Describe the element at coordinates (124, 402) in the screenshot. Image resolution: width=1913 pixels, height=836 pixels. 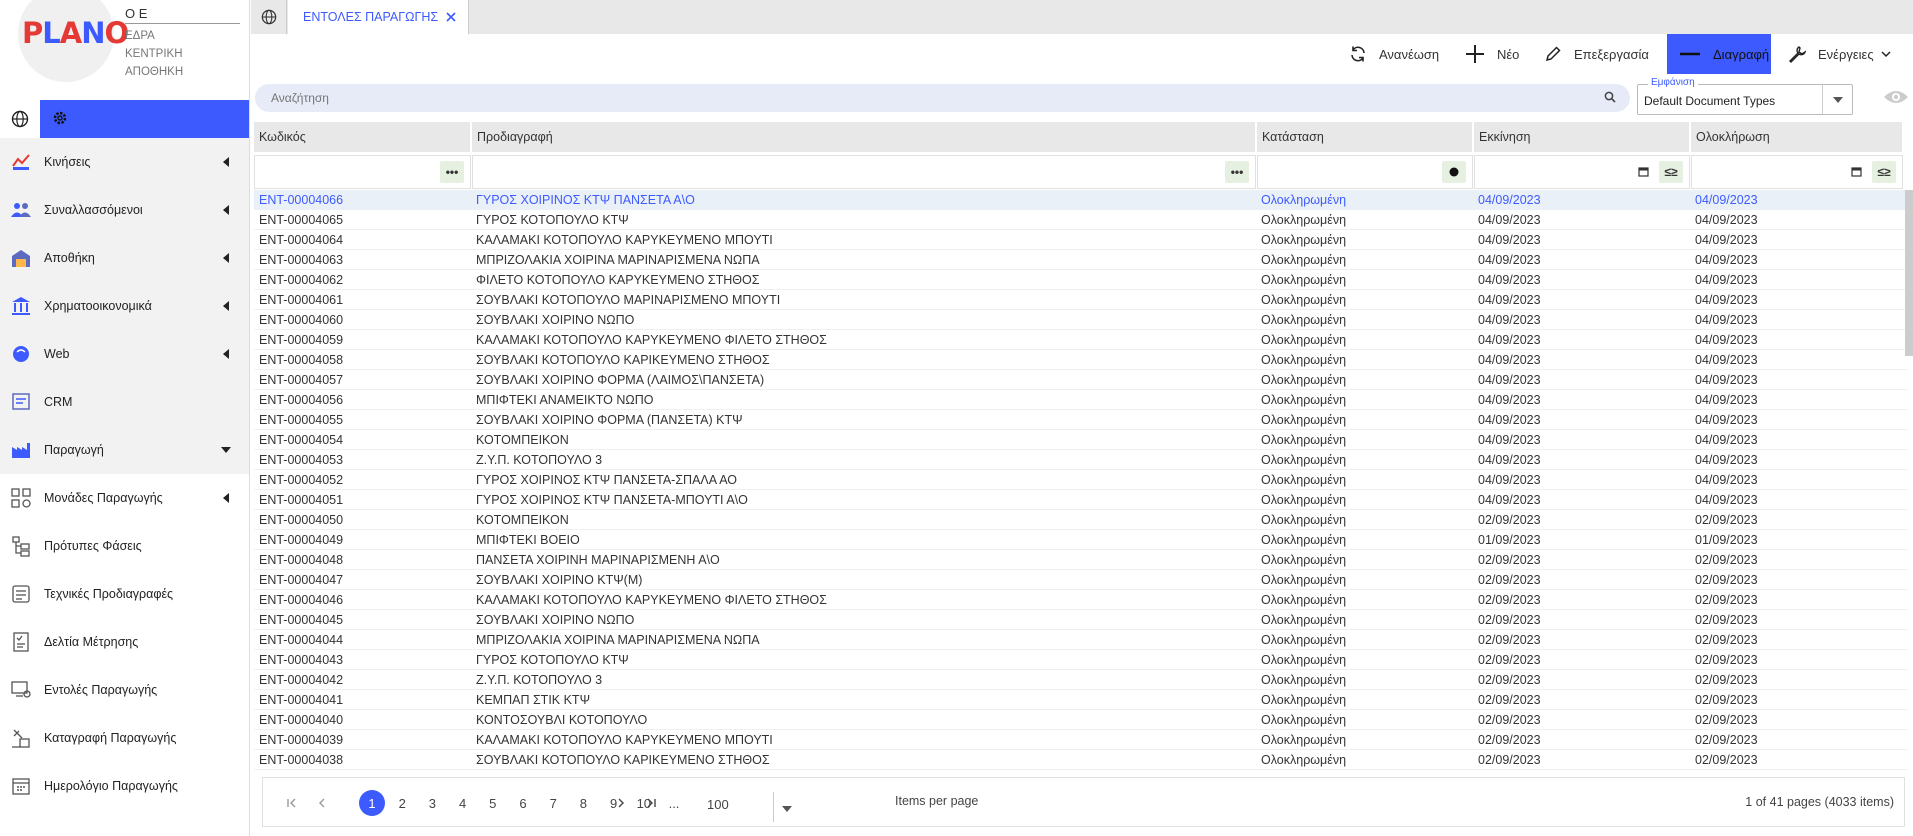
I see `sidebar-item-5: CRM` at that location.